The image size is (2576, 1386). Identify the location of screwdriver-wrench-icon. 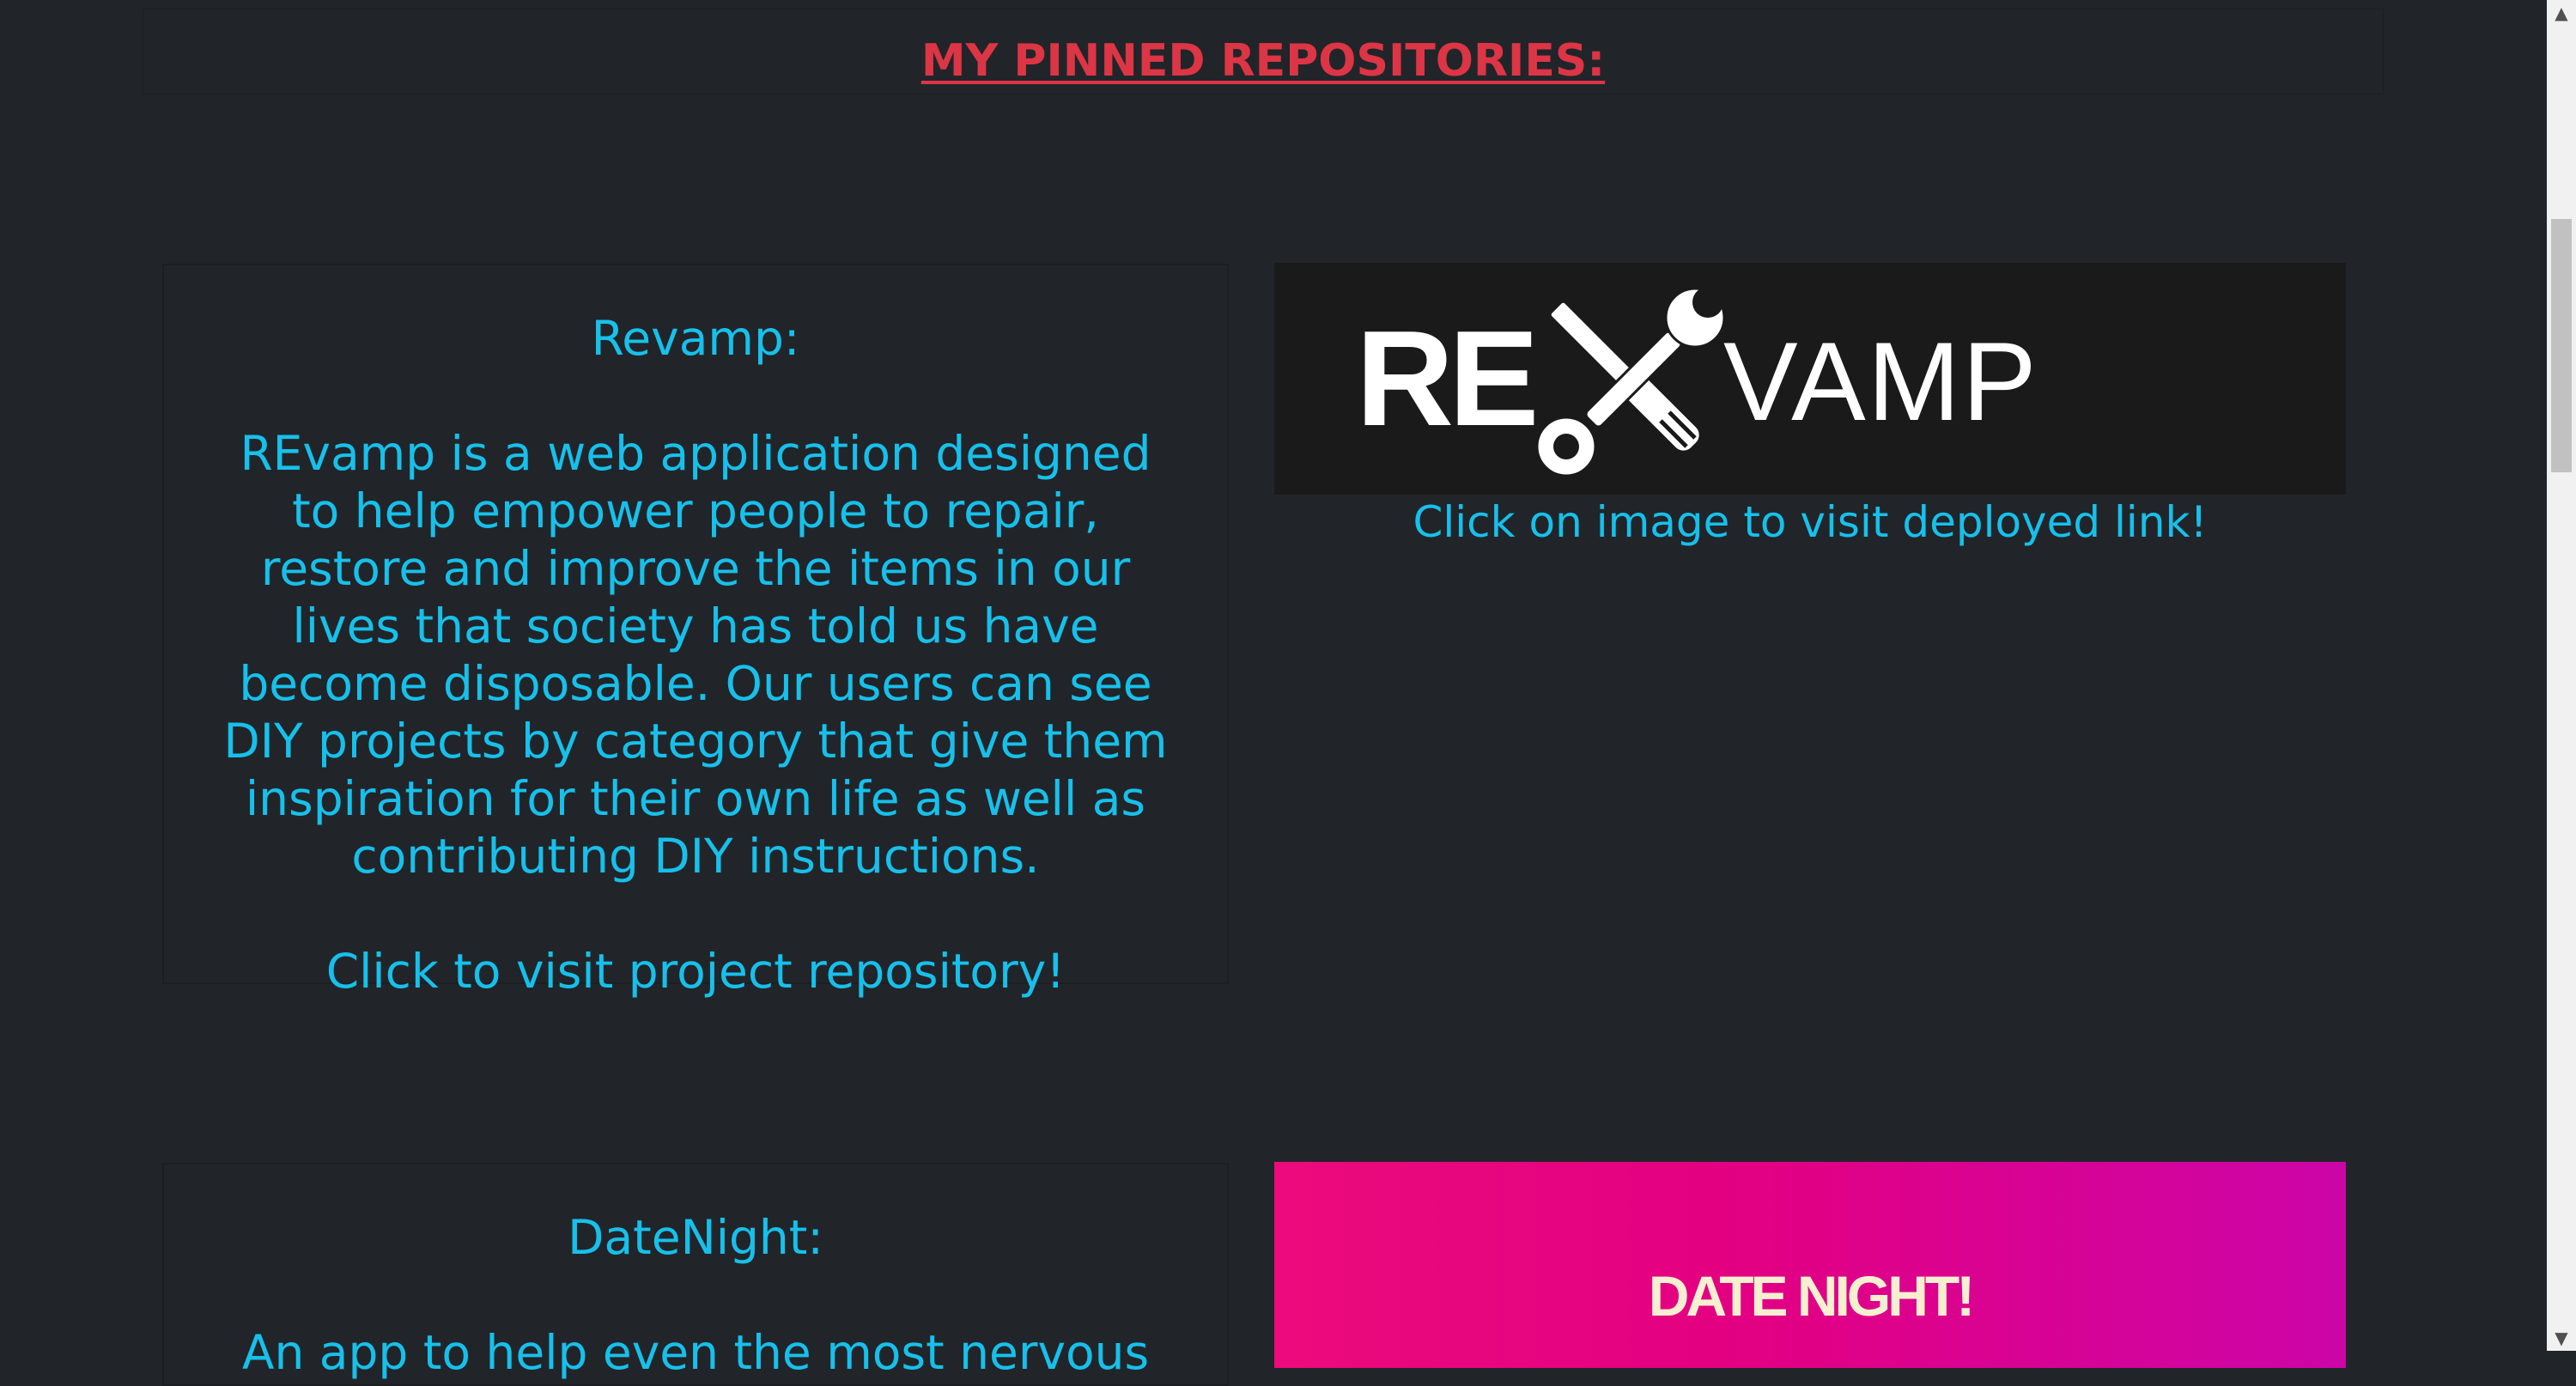
(1631, 382).